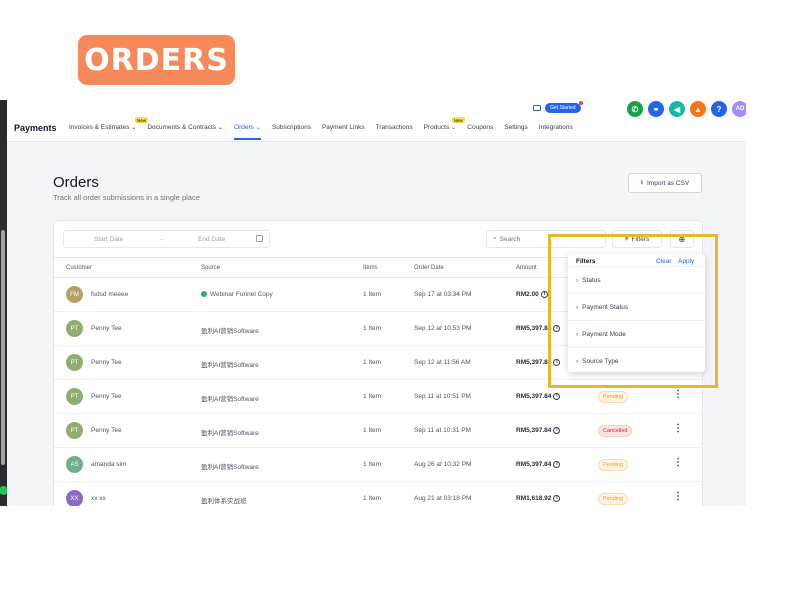 Image resolution: width=800 pixels, height=600 pixels. Describe the element at coordinates (526, 268) in the screenshot. I see `col-amount: Amount` at that location.